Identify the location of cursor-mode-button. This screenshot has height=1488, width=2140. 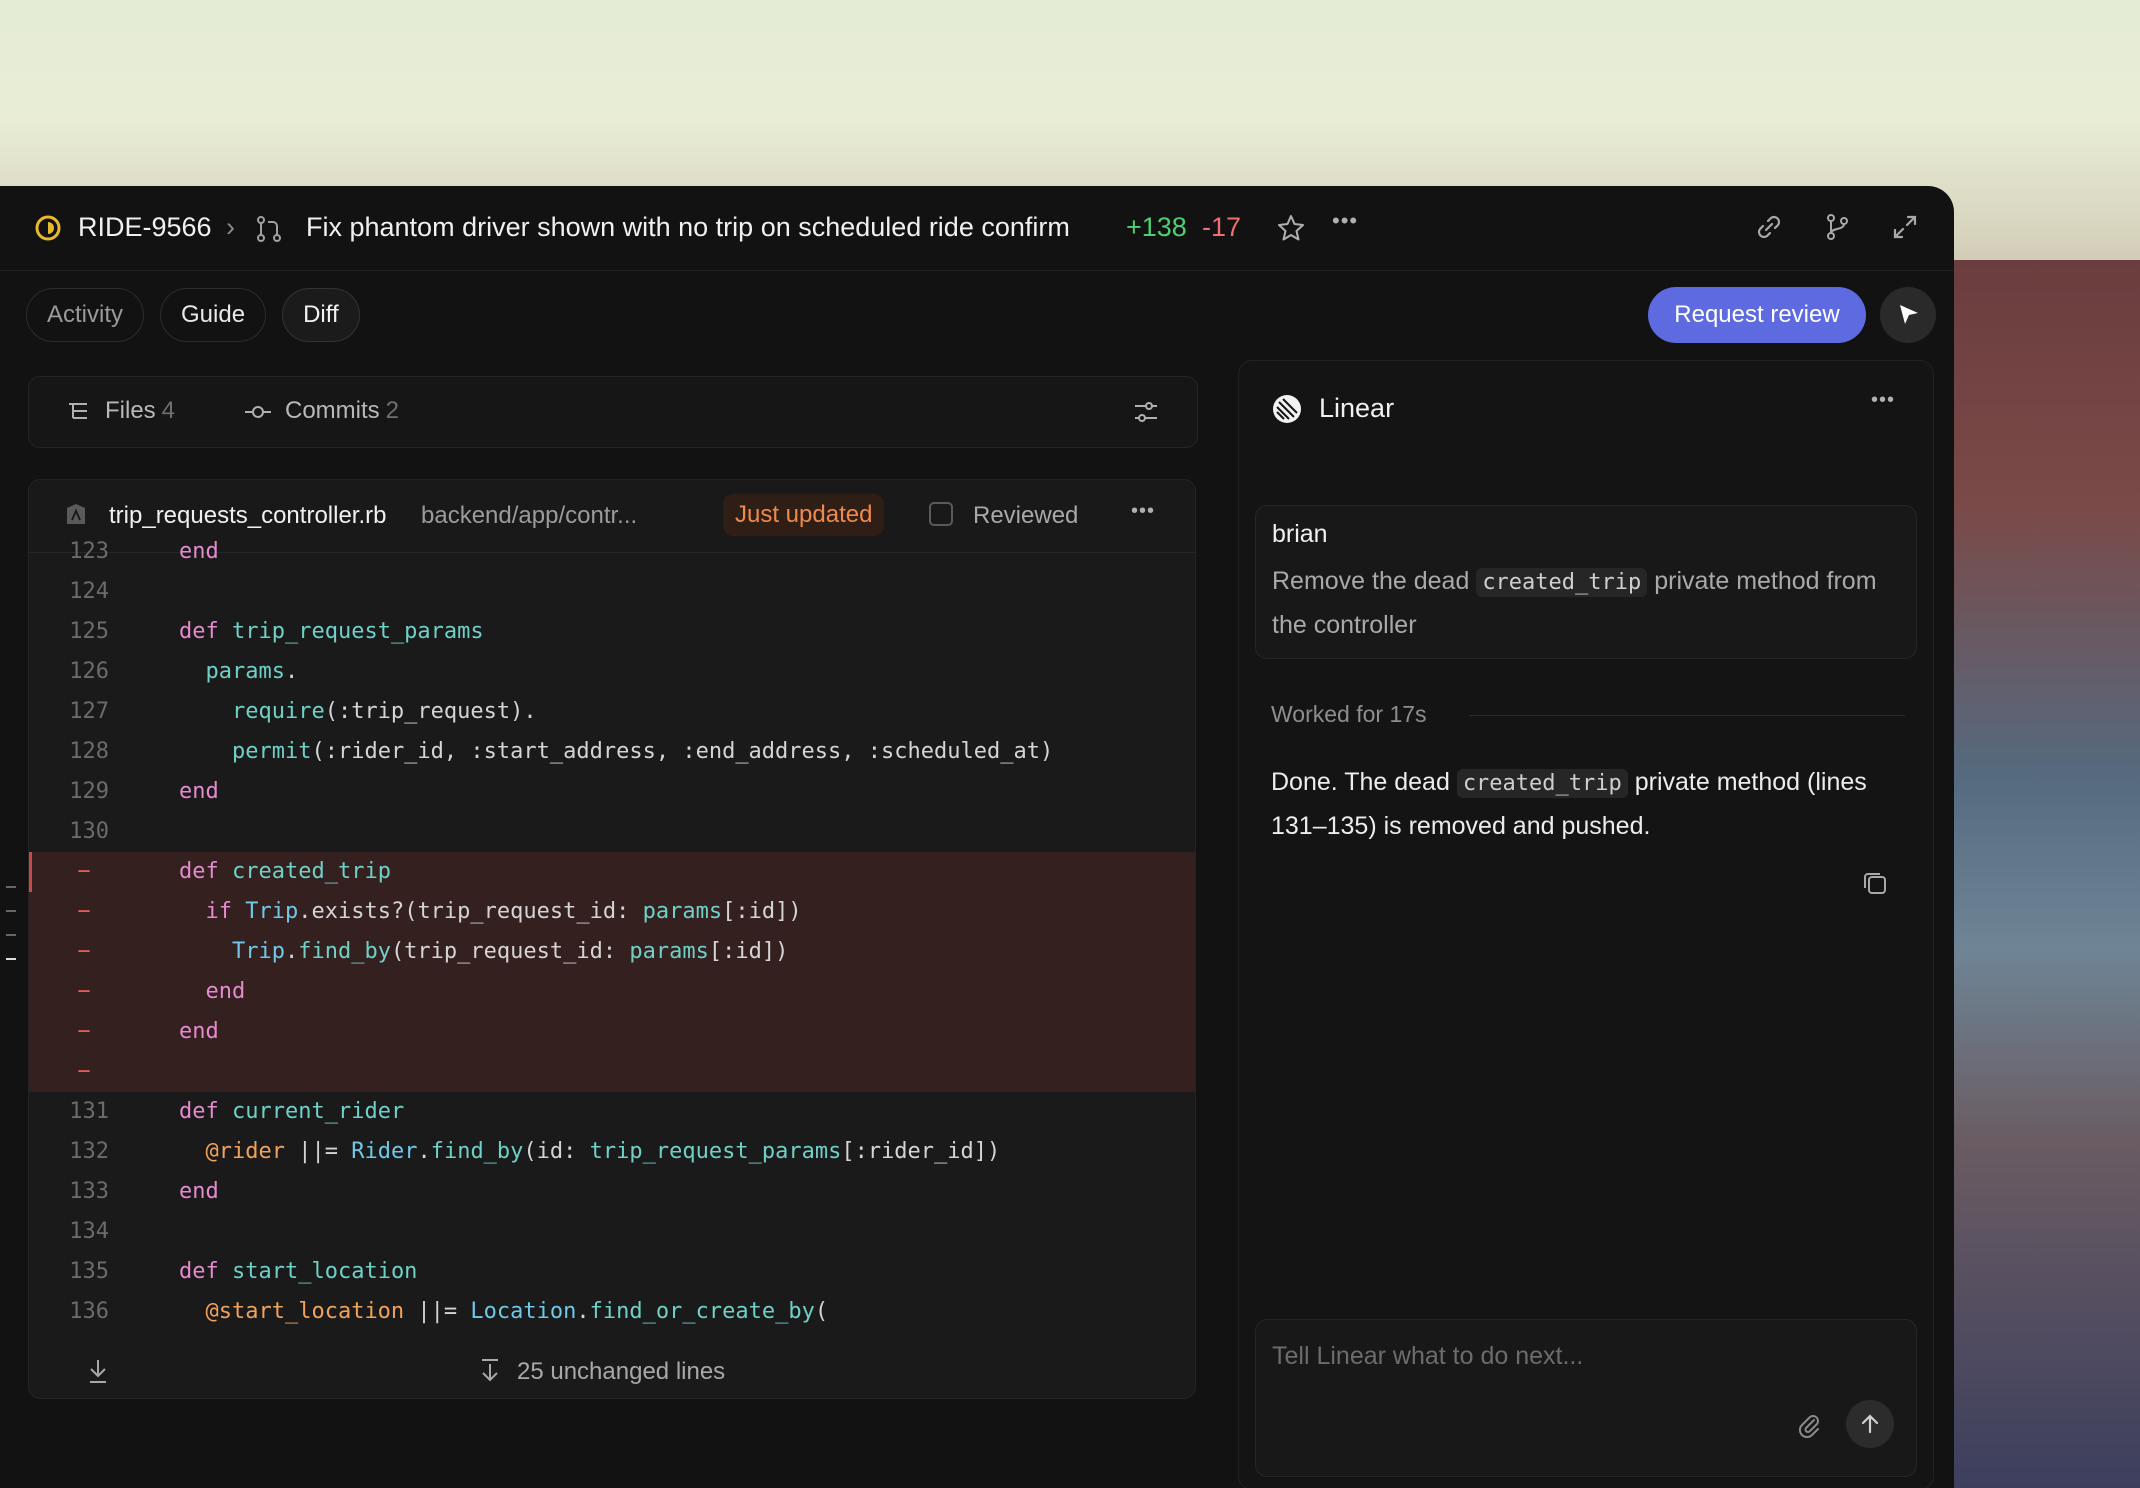
(1908, 315).